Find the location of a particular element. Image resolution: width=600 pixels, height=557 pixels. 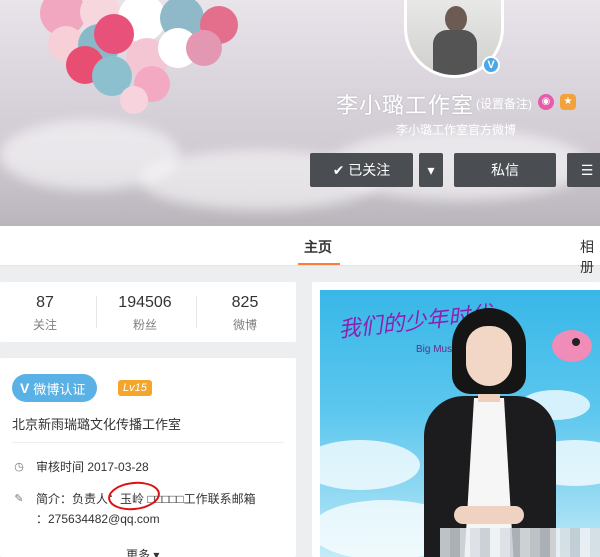

email-text: ：275634482@qq.com is located at coordinates (98, 519).